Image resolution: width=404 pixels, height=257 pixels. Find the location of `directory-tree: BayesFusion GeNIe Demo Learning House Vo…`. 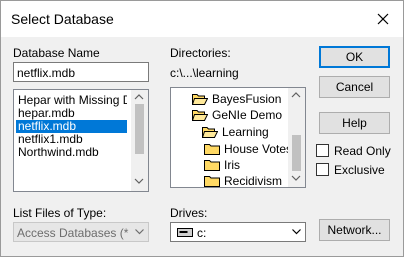

directory-tree: BayesFusion GeNIe Demo Learning House Vo… is located at coordinates (238, 137).